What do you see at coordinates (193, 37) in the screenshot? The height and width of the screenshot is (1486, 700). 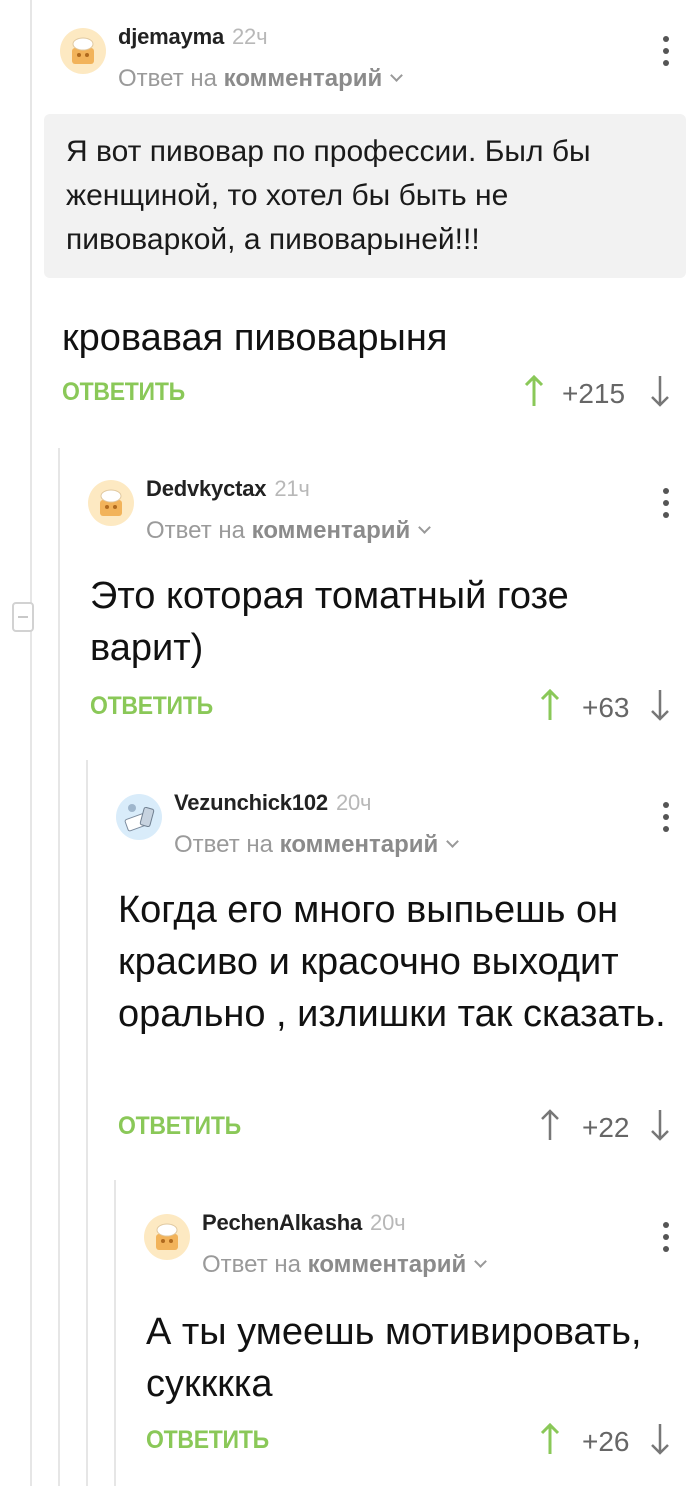 I see `comment-author: djemayma 22ч` at bounding box center [193, 37].